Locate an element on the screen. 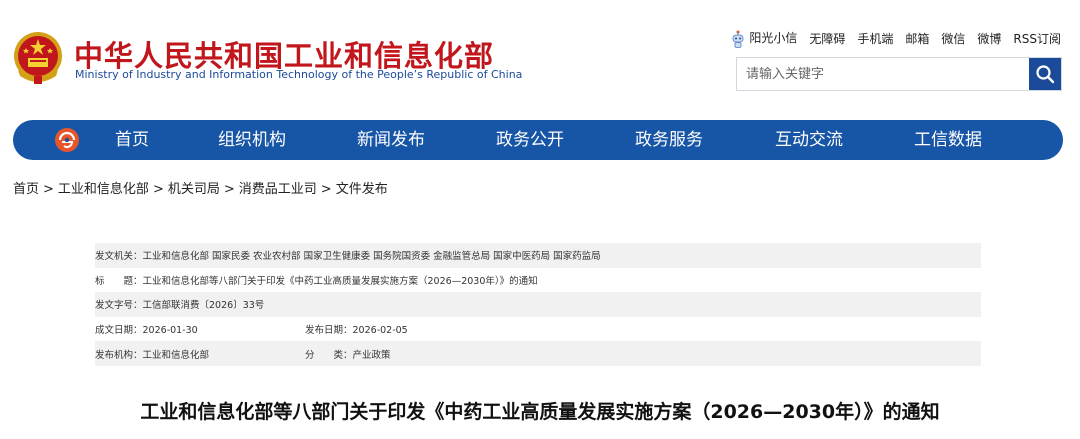  nav-home: 首页 is located at coordinates (132, 140).